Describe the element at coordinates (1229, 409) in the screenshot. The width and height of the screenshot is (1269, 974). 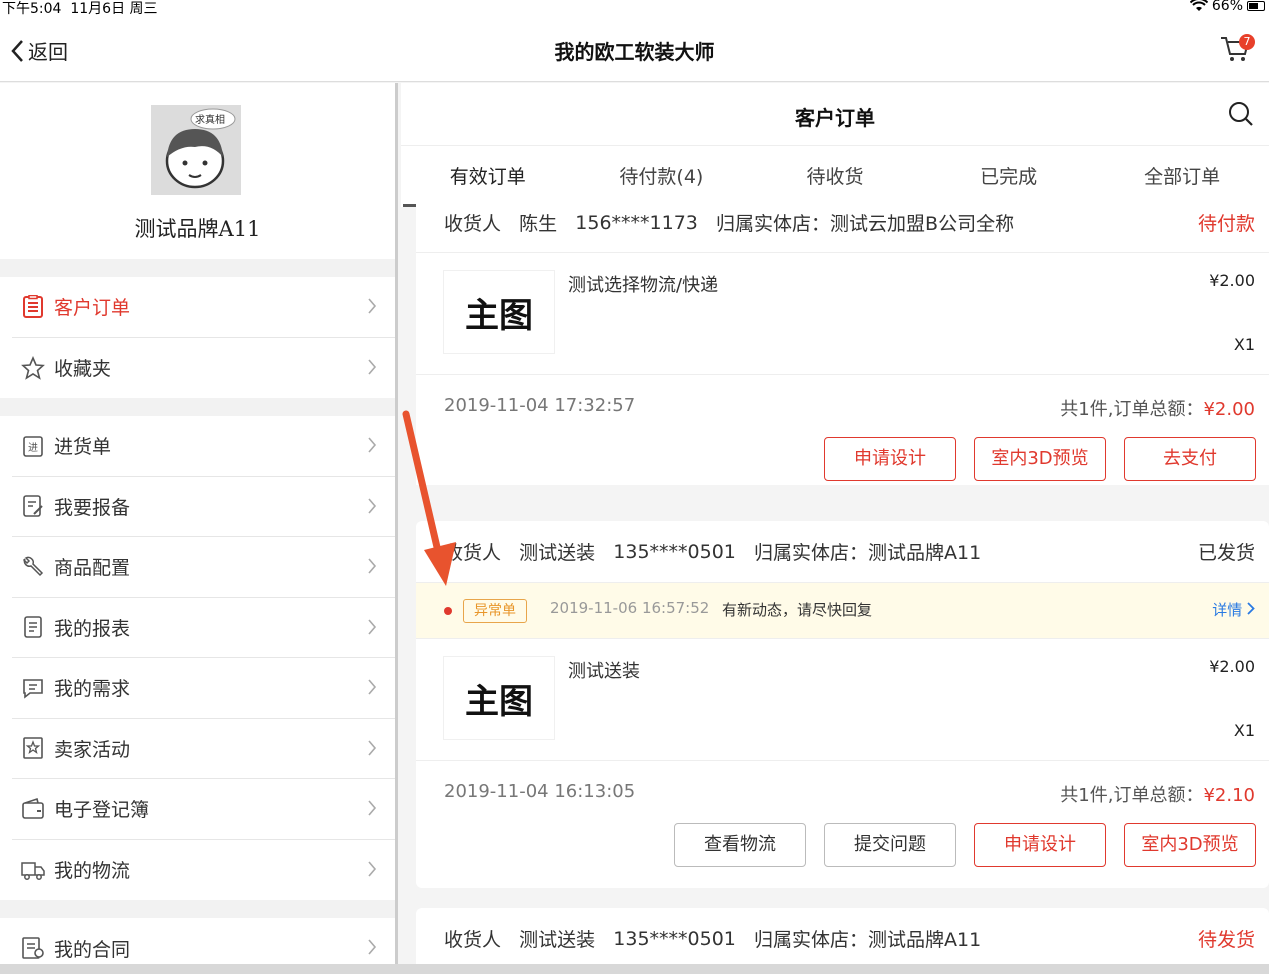
I see `order-total-amount: ¥2.00` at that location.